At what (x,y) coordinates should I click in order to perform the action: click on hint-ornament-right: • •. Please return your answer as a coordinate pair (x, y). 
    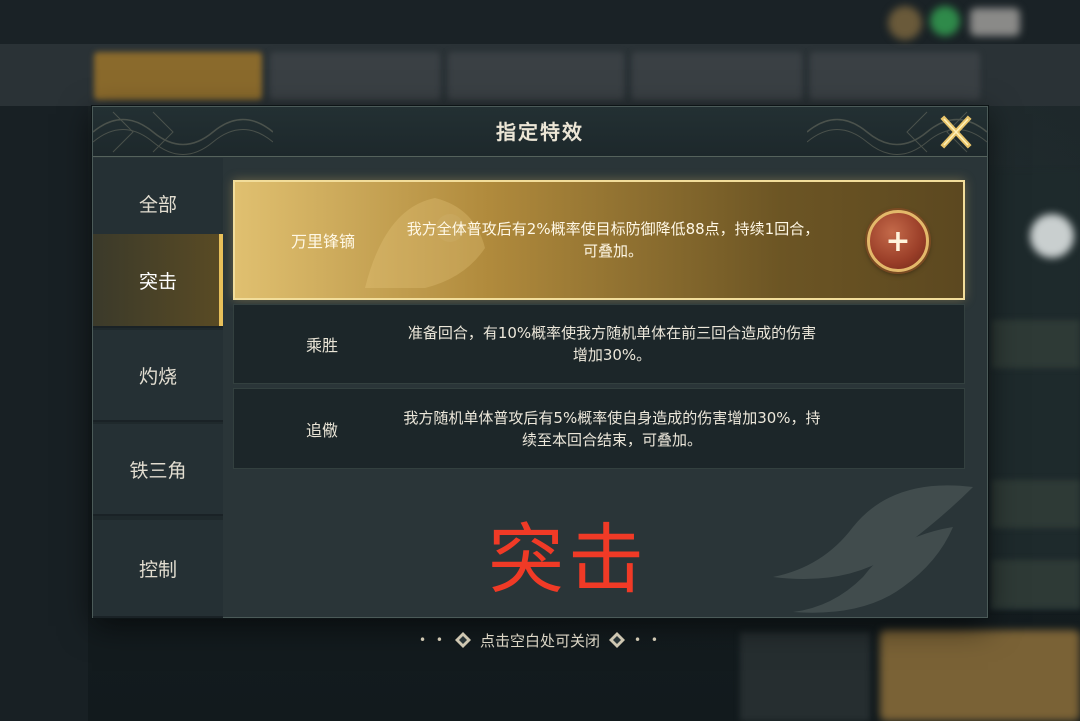
    Looking at the image, I should click on (647, 640).